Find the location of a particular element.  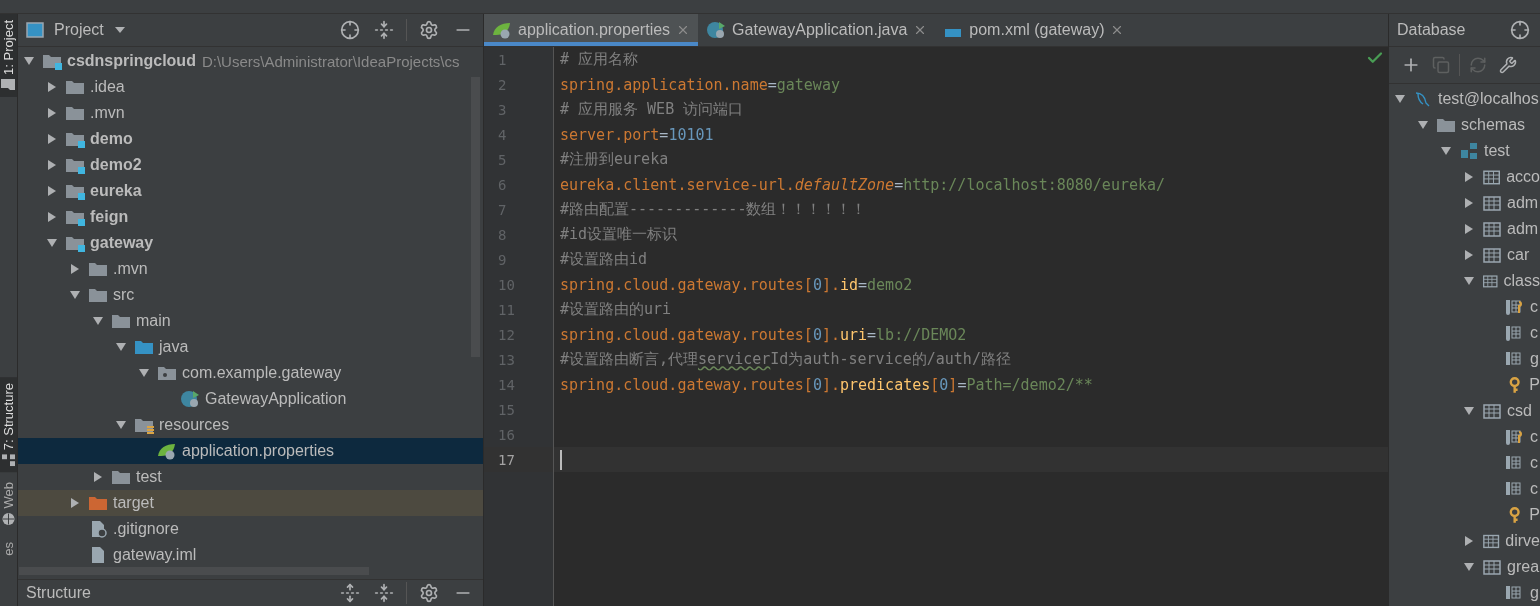

tree-item-label: main is located at coordinates (153, 321).